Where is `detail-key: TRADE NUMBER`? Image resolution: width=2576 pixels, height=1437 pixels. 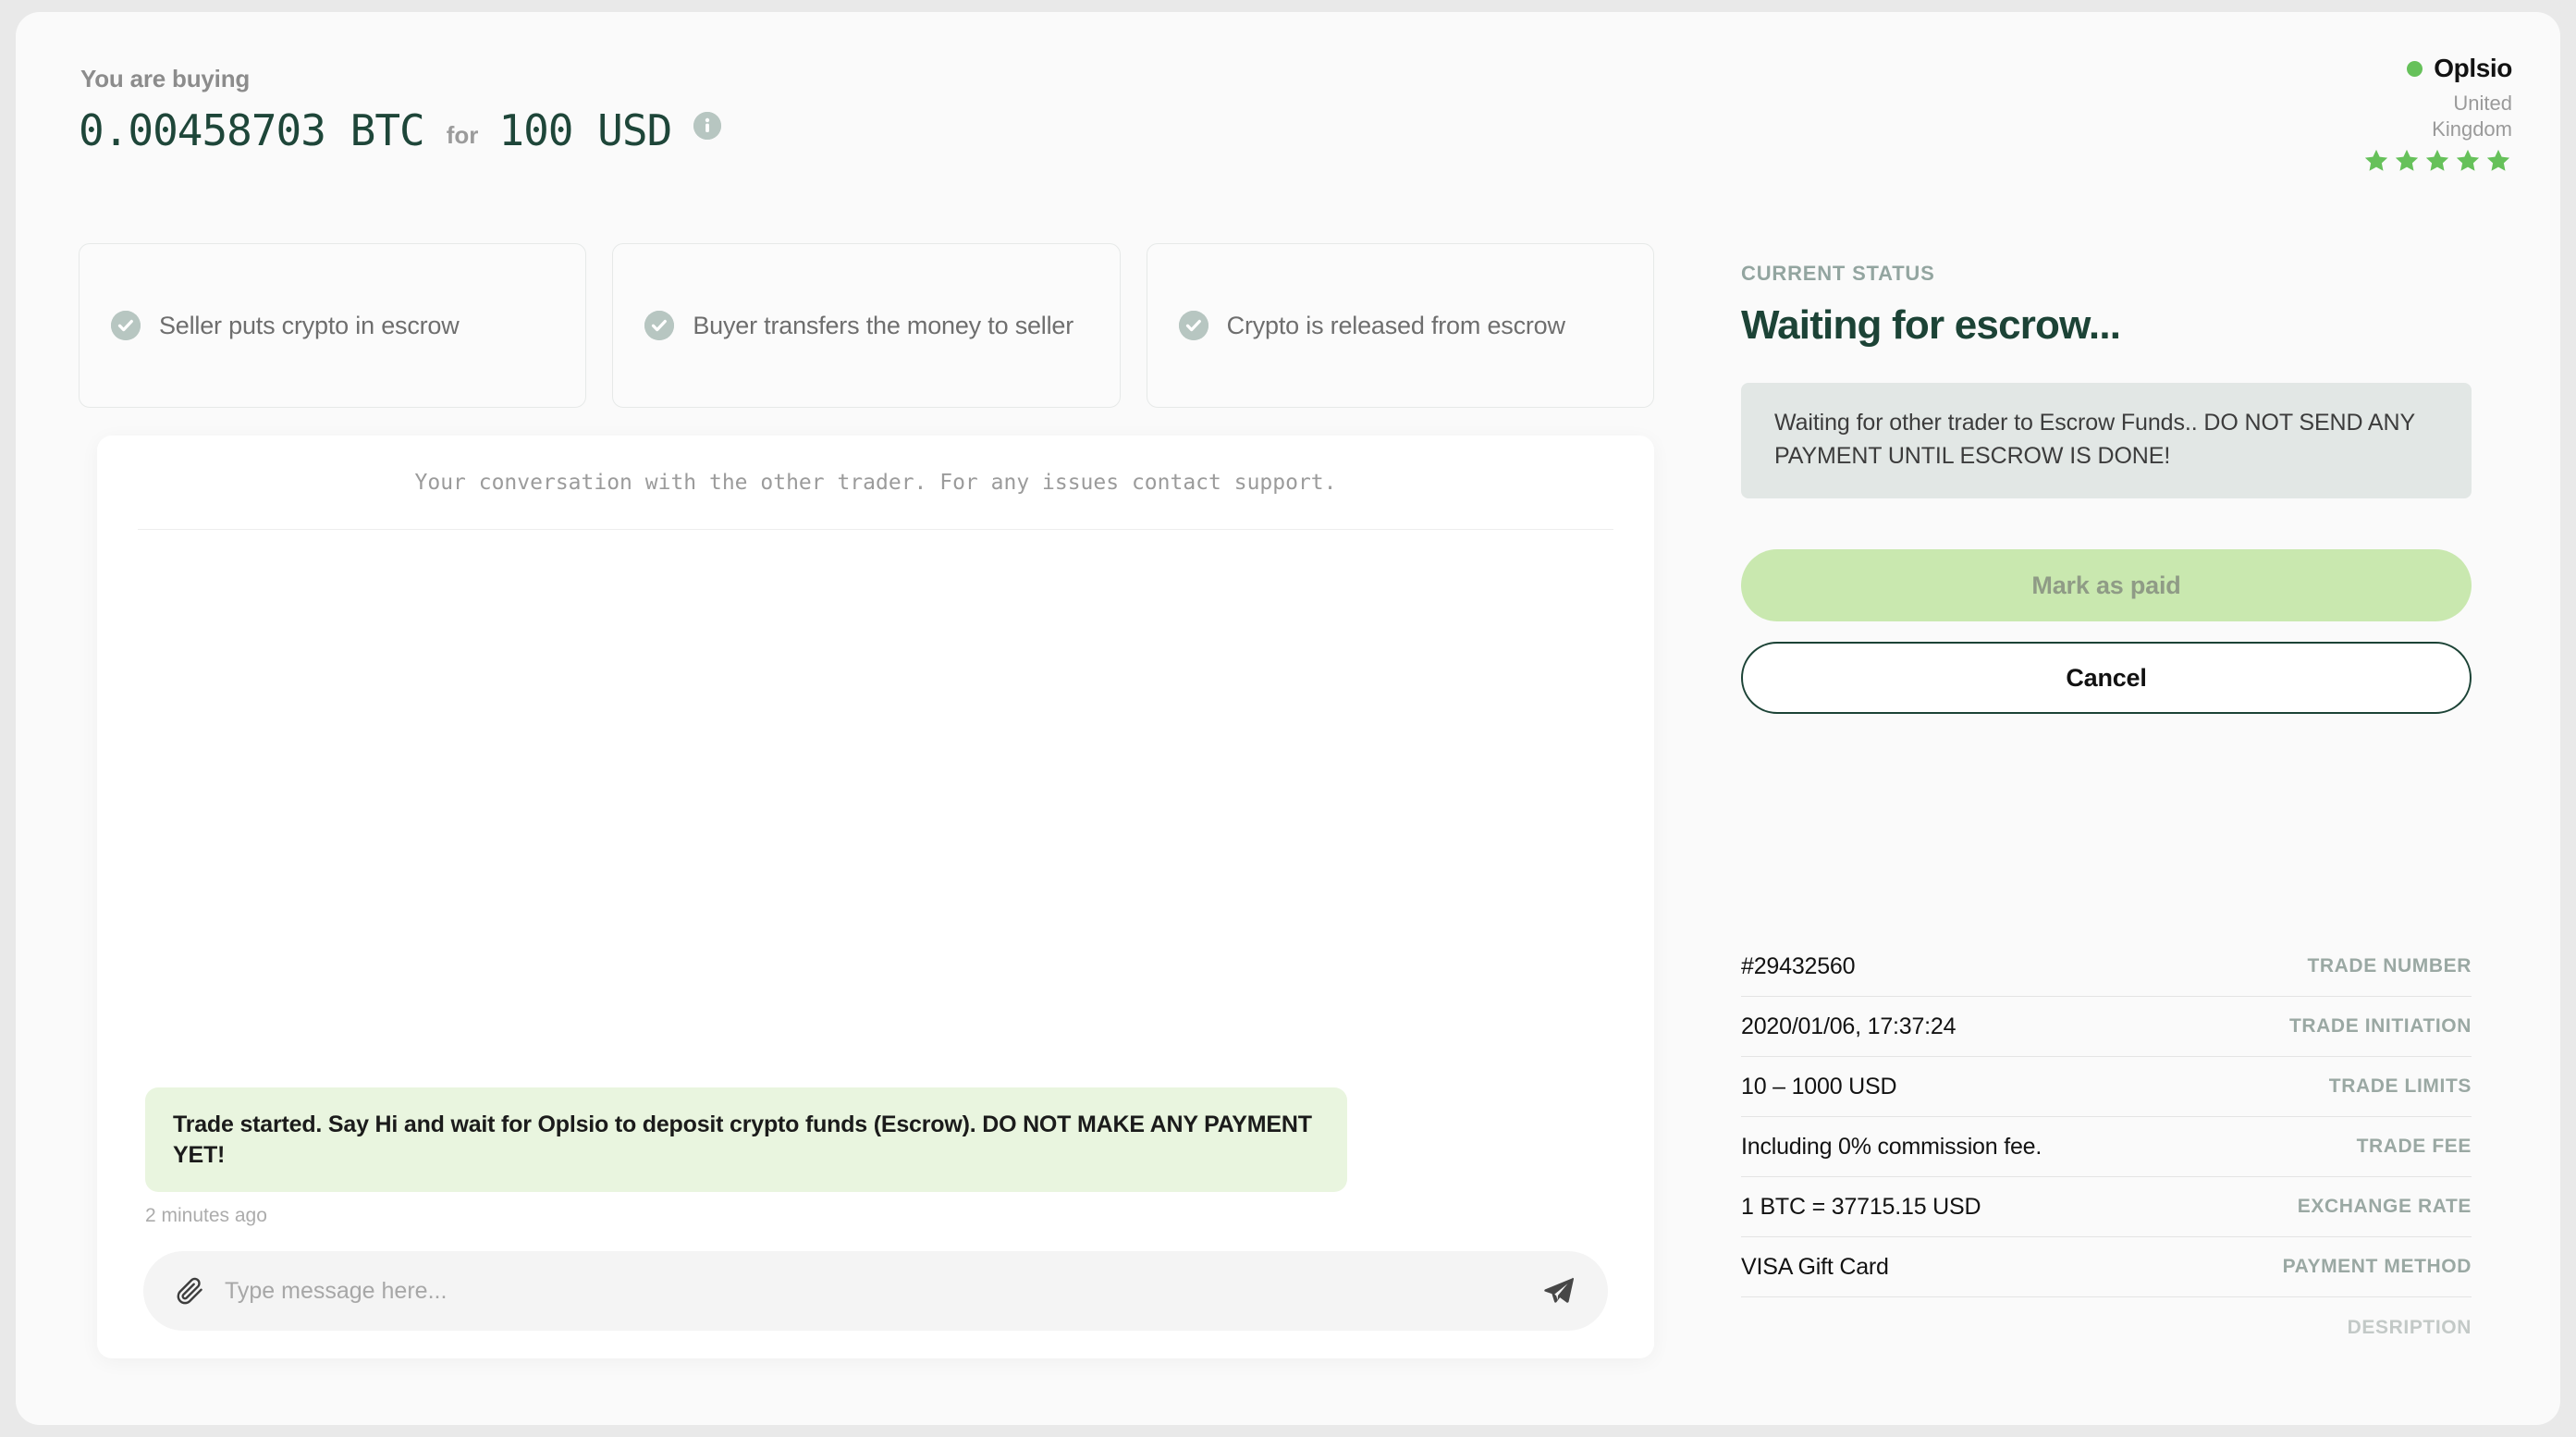
detail-key: TRADE NUMBER is located at coordinates (2389, 965).